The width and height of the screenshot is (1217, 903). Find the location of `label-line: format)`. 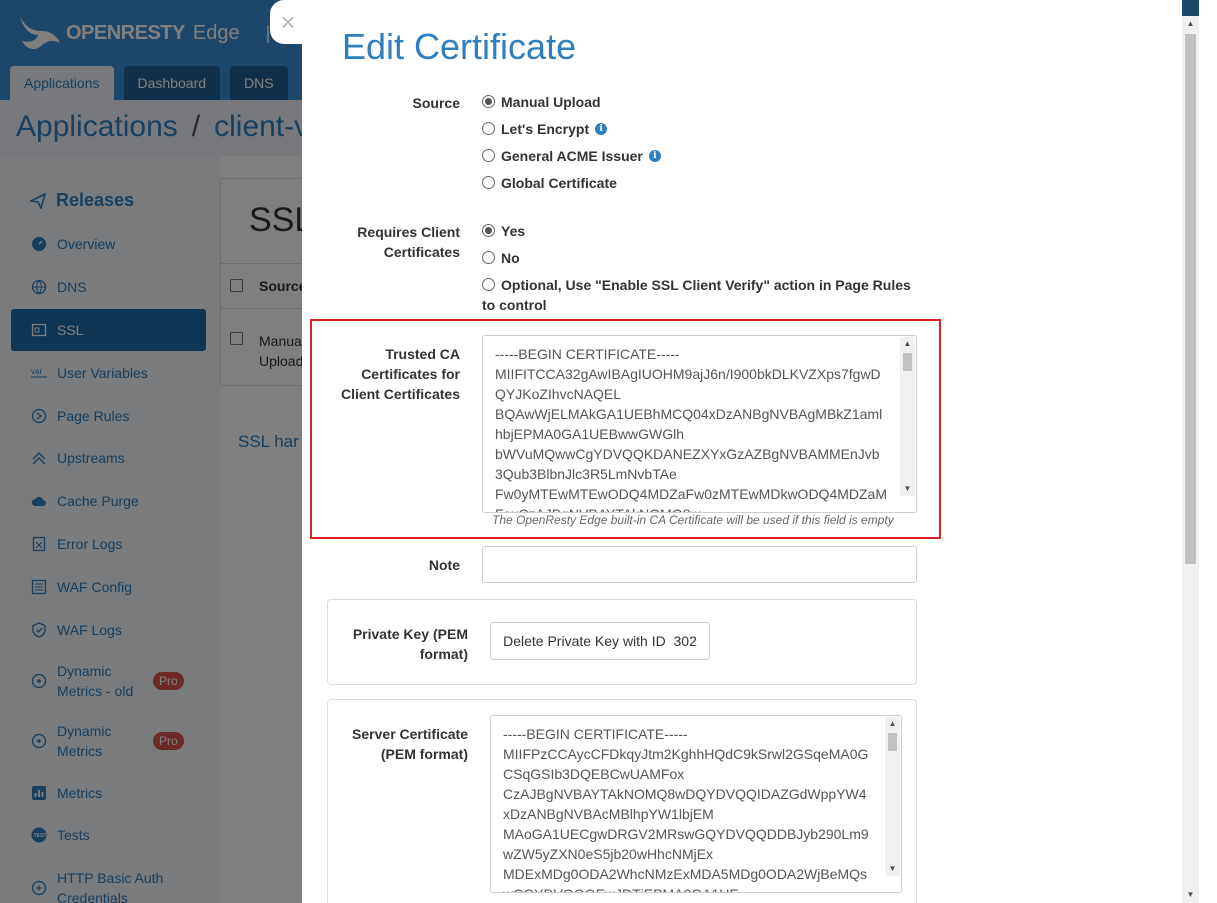

label-line: format) is located at coordinates (443, 654).